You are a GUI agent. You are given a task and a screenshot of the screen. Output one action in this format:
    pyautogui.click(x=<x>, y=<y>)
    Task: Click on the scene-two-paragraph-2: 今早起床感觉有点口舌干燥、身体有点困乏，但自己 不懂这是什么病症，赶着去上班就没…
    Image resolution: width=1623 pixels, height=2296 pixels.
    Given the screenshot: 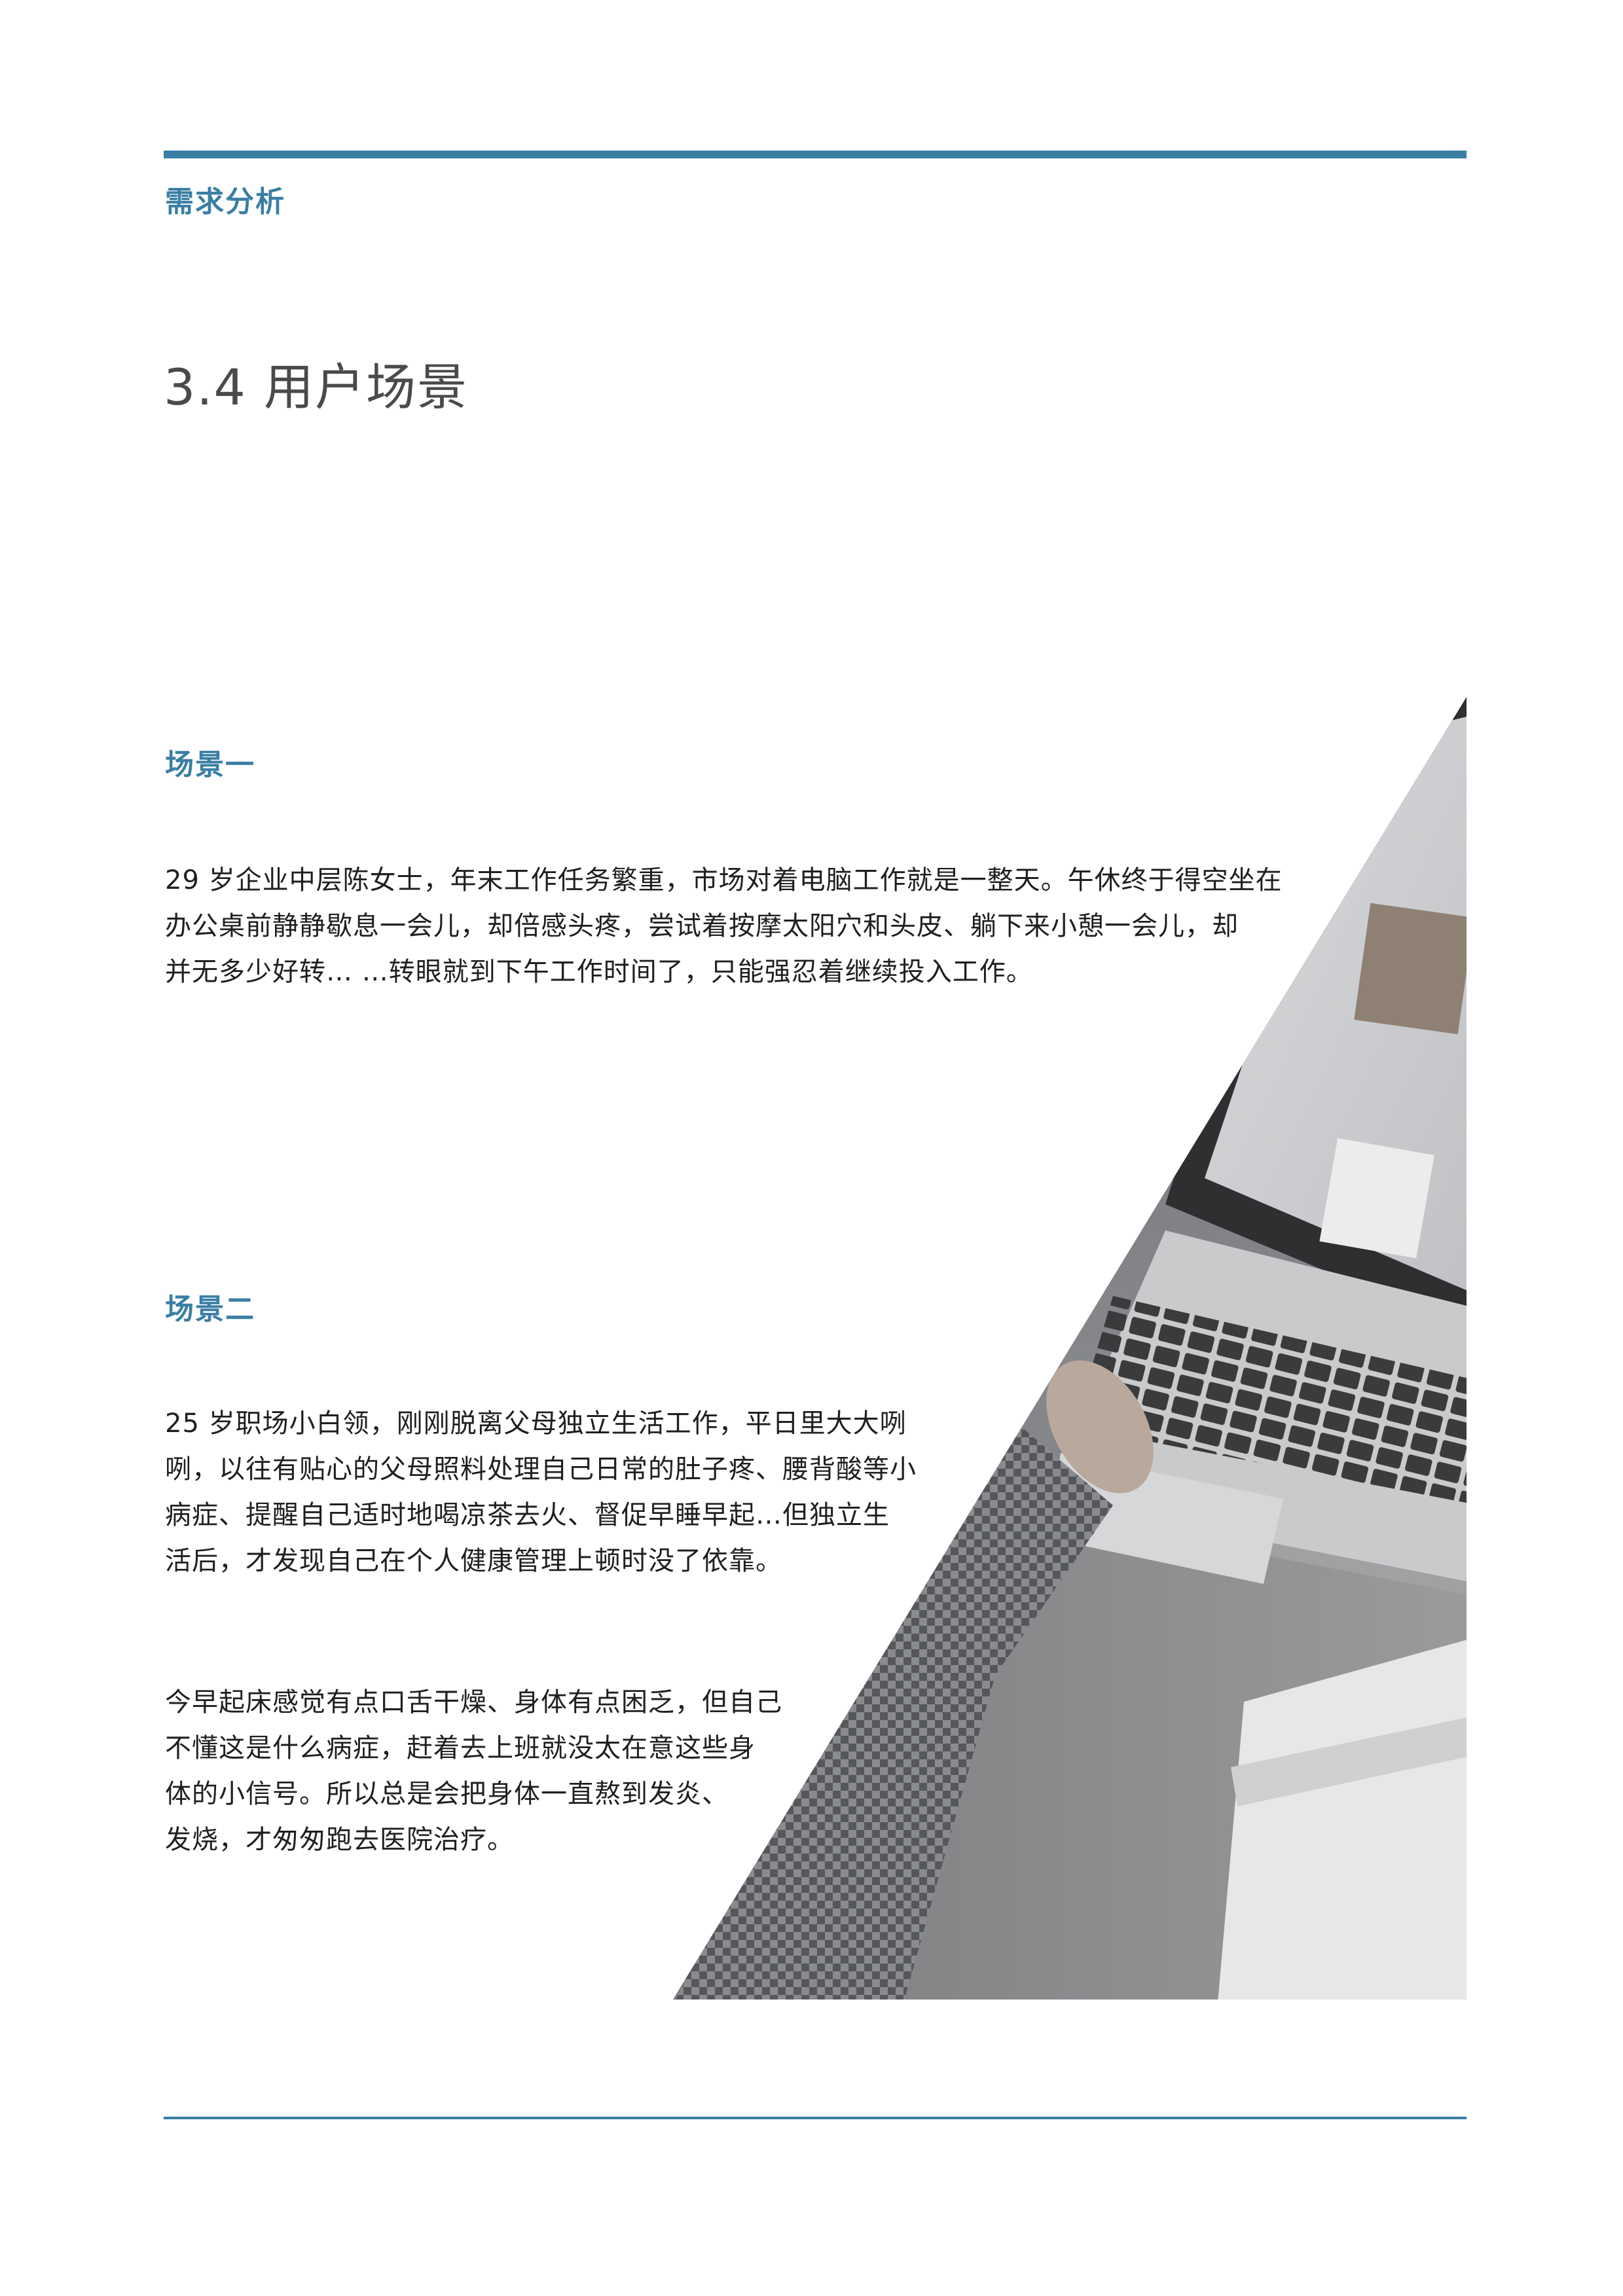 What is the action you would take?
    pyautogui.click(x=473, y=1771)
    